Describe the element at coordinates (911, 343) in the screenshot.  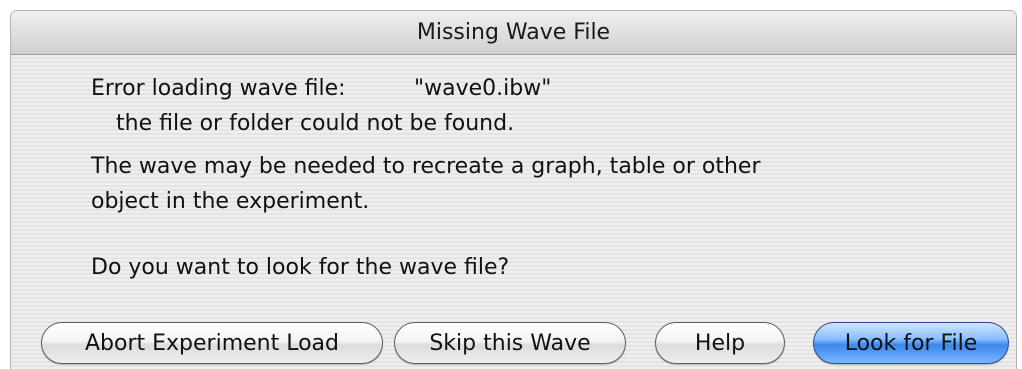
I see `look-for-file-button: Look for File` at that location.